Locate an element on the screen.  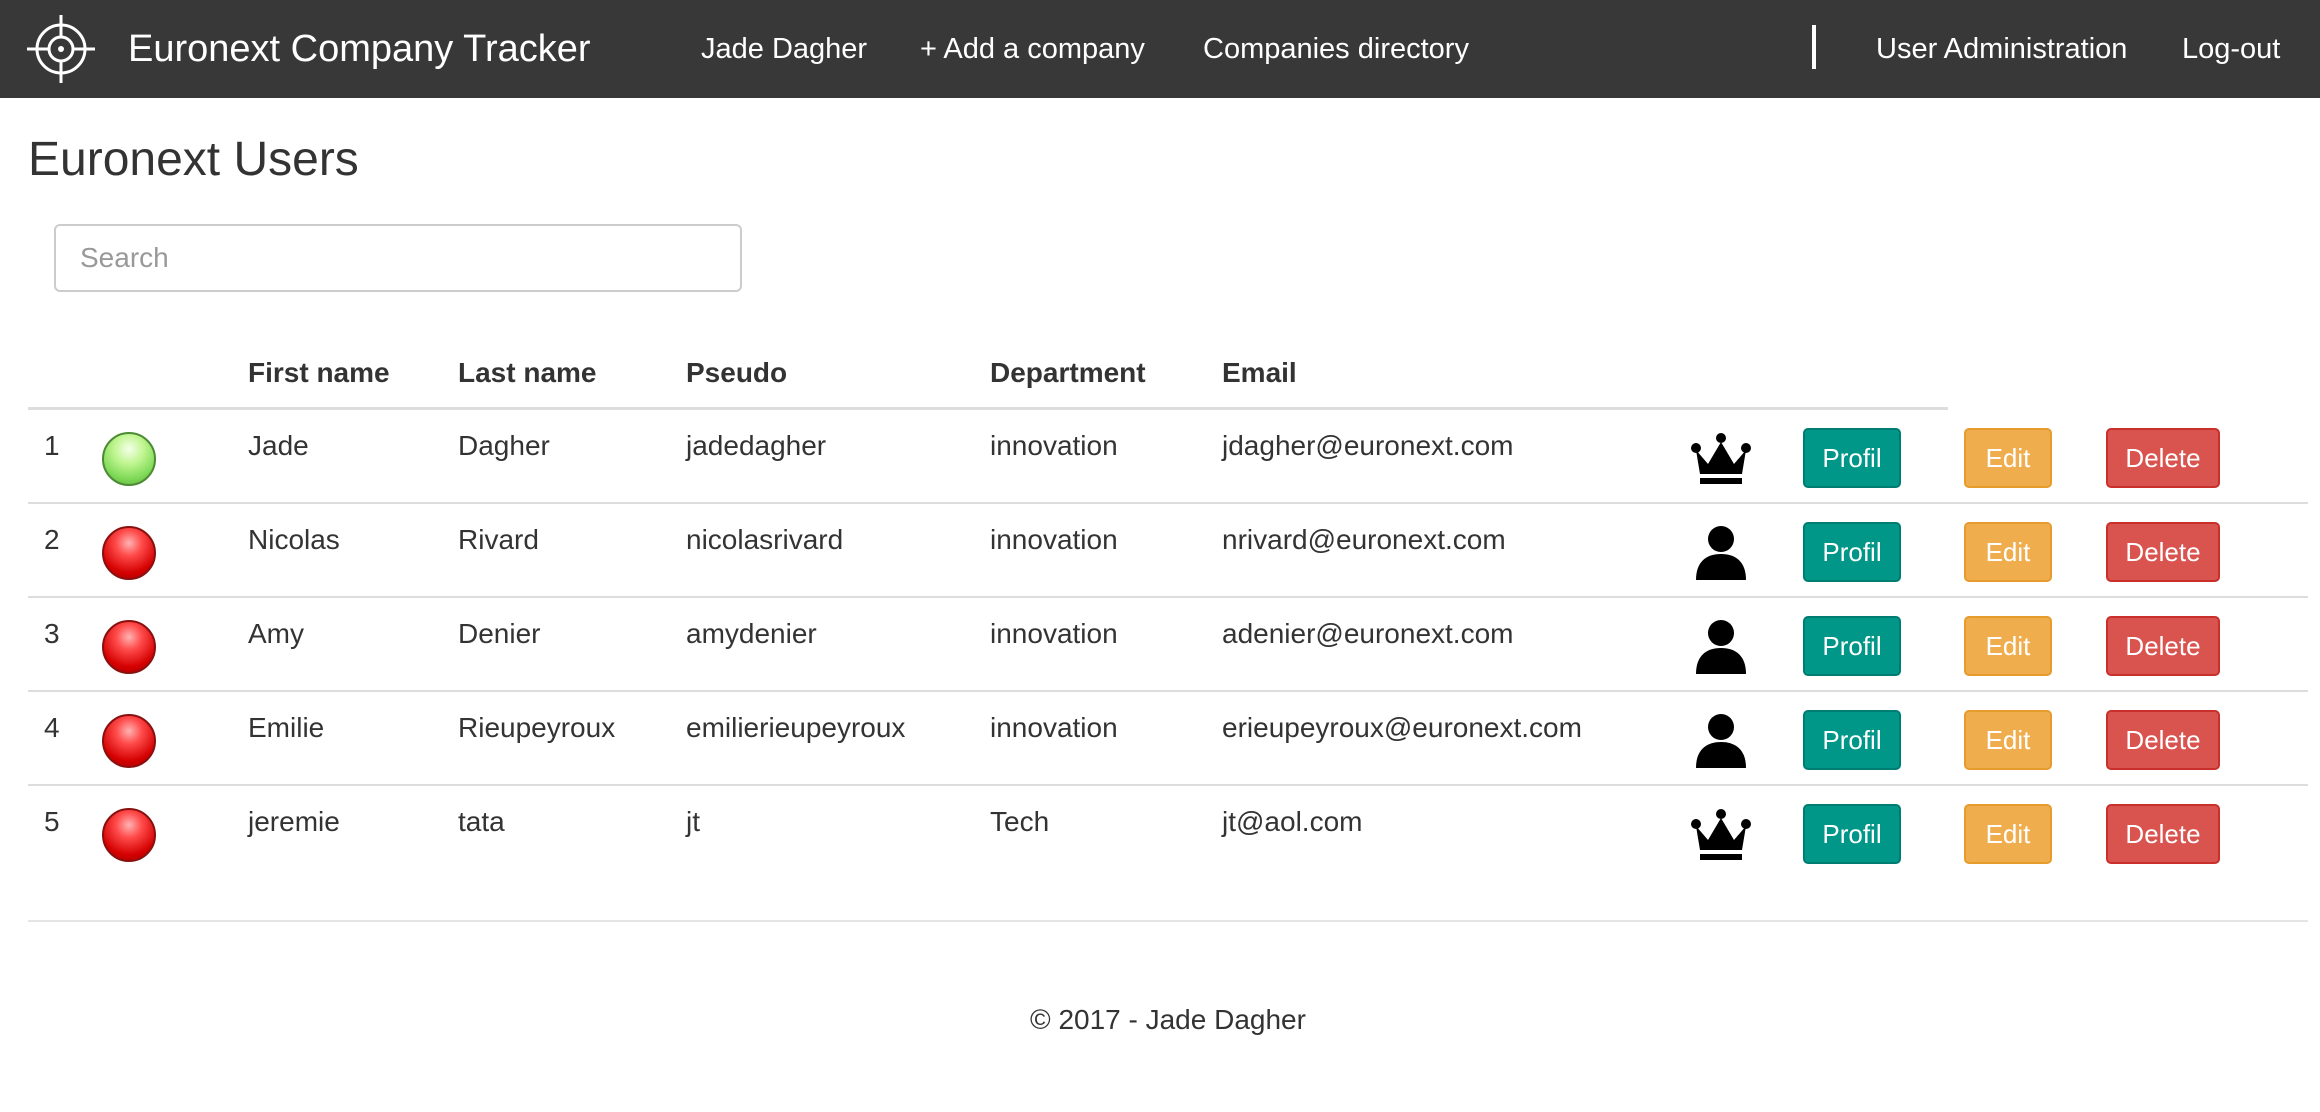
row-index: 4 is located at coordinates (52, 727).